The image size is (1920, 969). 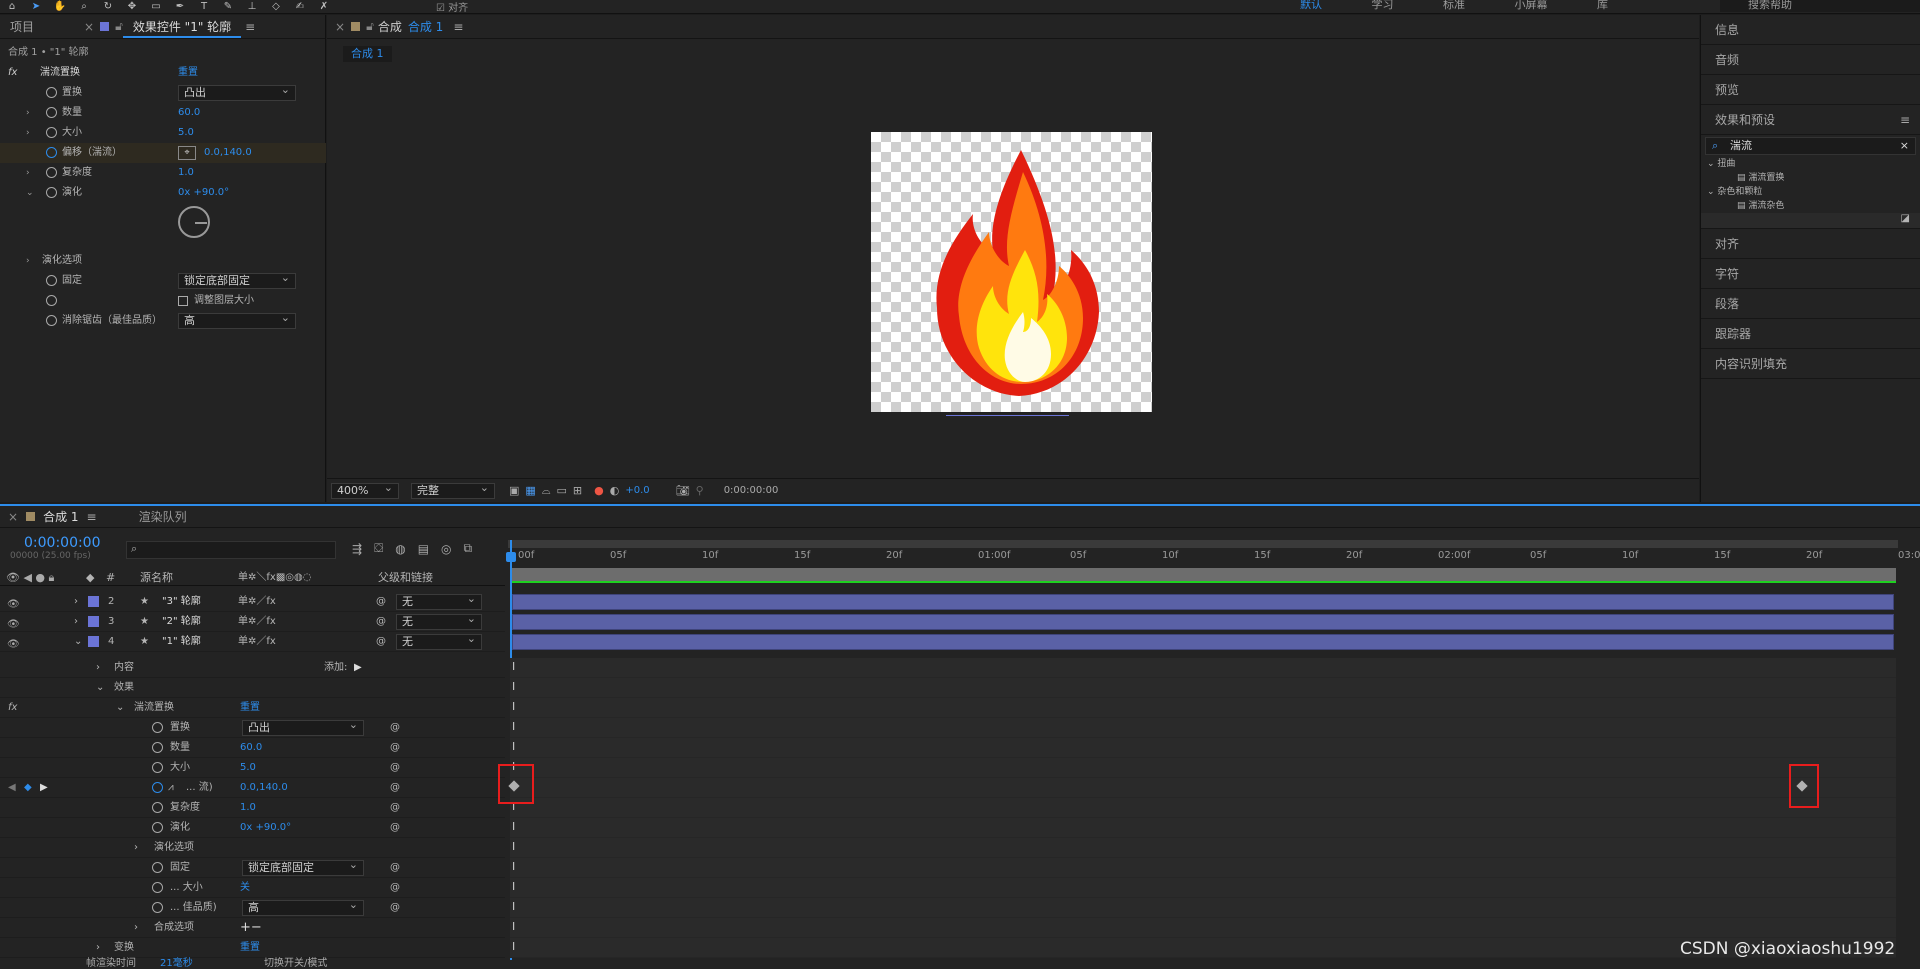 I want to click on prop-value: 5.0, so click(x=248, y=768).